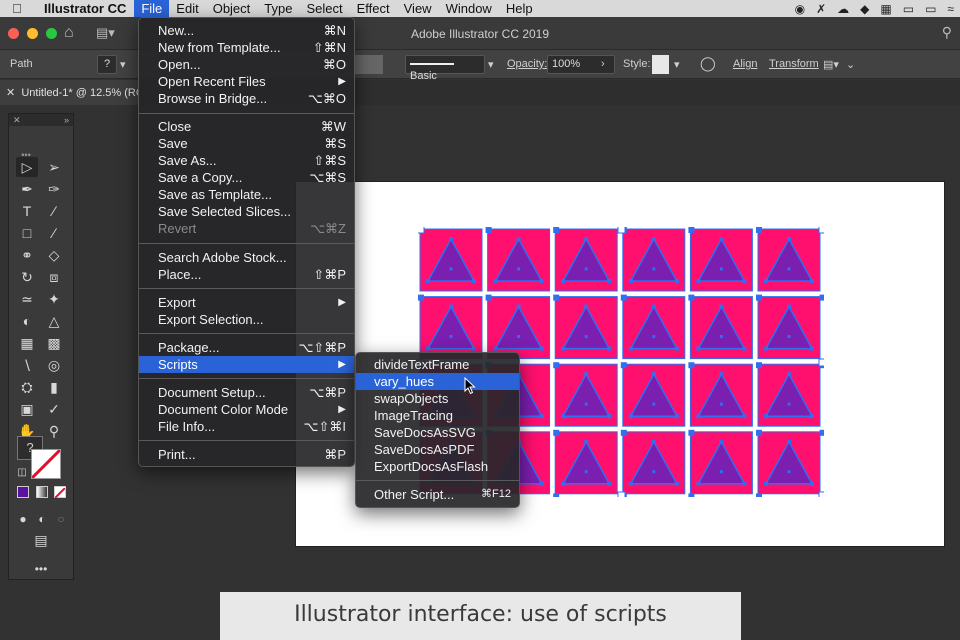  Describe the element at coordinates (27, 189) in the screenshot. I see `pen-tool-icon: ✒` at that location.